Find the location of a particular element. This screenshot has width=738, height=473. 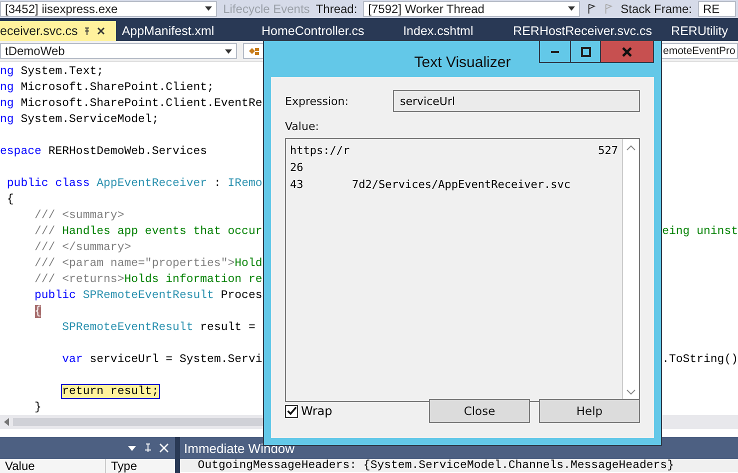

code-line: ng Microsoft.SharePoint.Client.EventRe is located at coordinates (131, 103).